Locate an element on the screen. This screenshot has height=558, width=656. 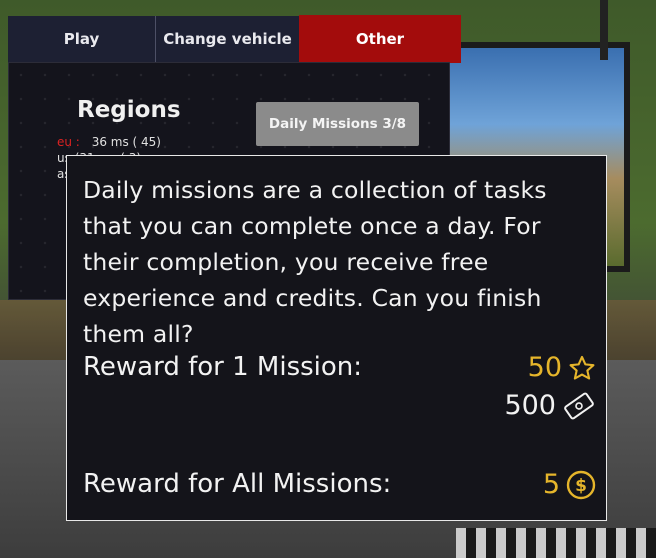
region-code: eu : is located at coordinates (68, 142).